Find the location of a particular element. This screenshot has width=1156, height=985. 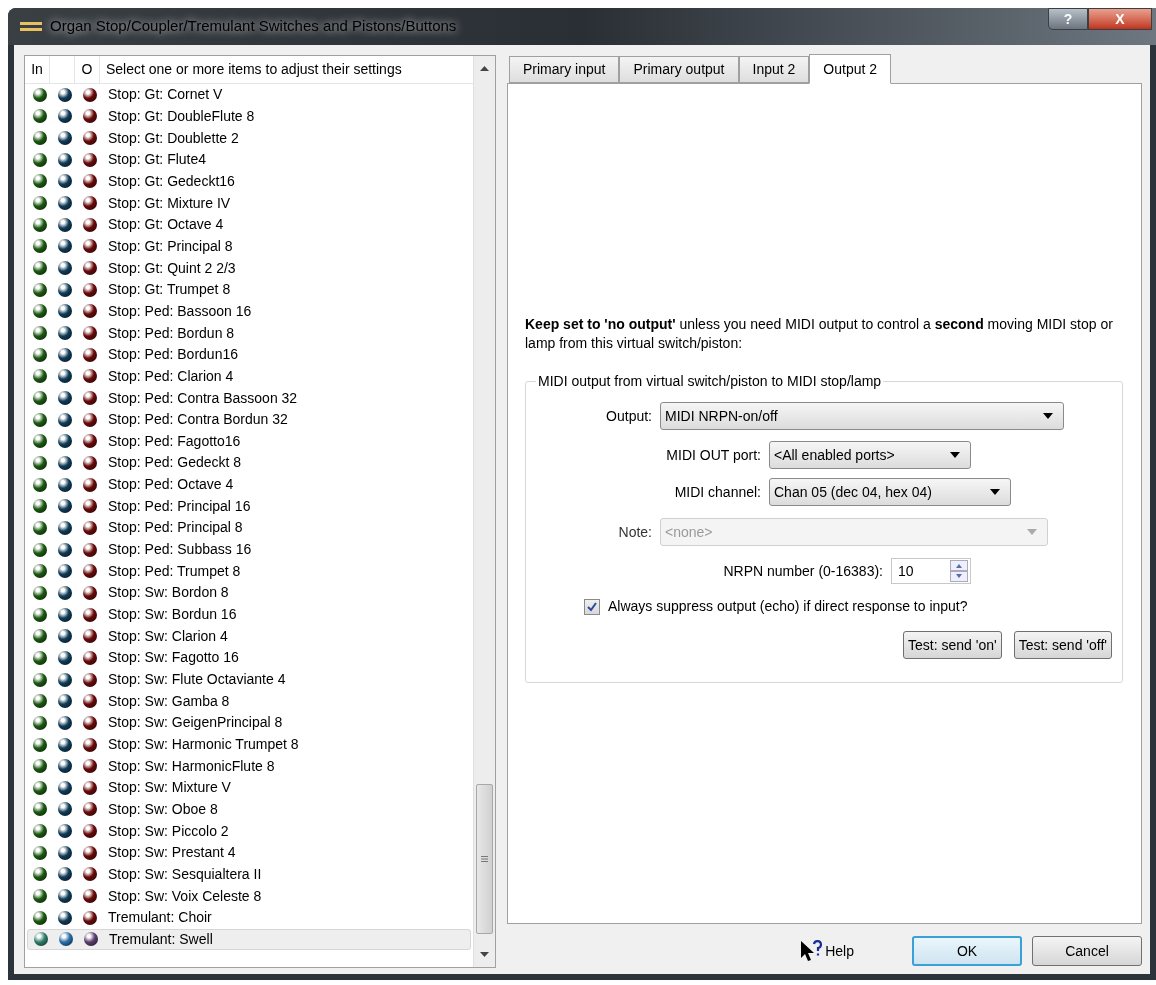

list-item: Stop: Gt: Mixture IV is located at coordinates (249, 203).